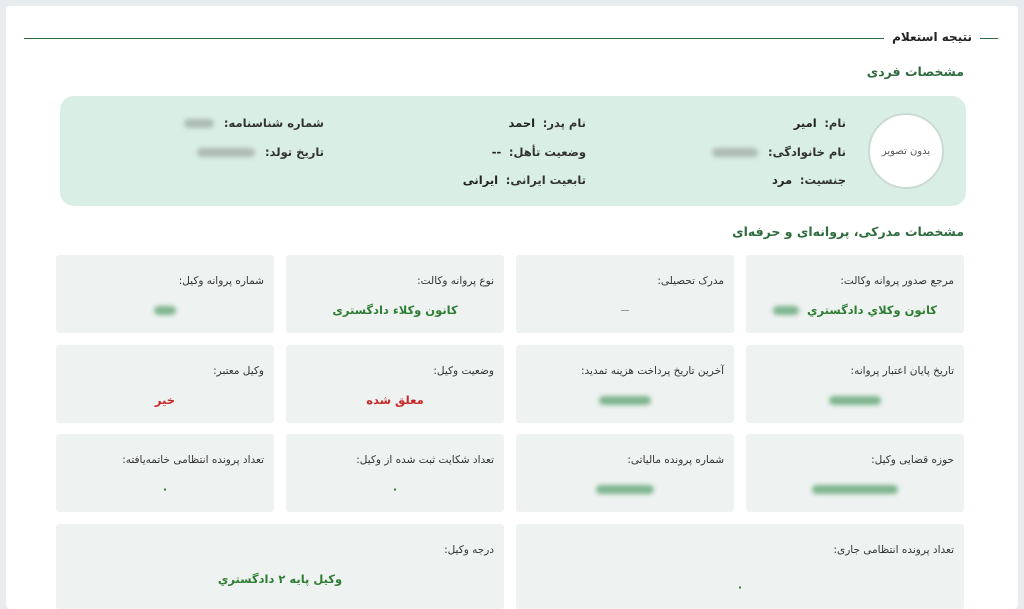 Image resolution: width=1024 pixels, height=609 pixels. I want to click on jurisdiction-redacted, so click(855, 489).